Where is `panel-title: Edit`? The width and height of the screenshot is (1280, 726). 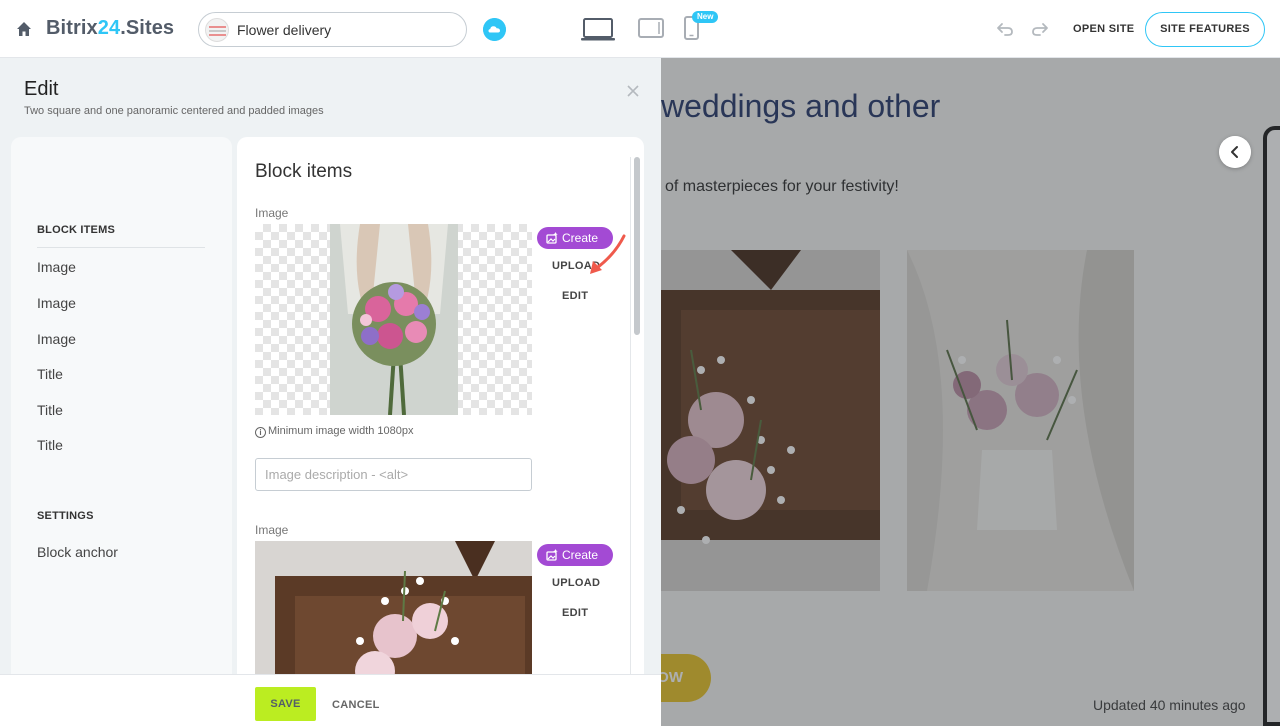
panel-title: Edit is located at coordinates (41, 89).